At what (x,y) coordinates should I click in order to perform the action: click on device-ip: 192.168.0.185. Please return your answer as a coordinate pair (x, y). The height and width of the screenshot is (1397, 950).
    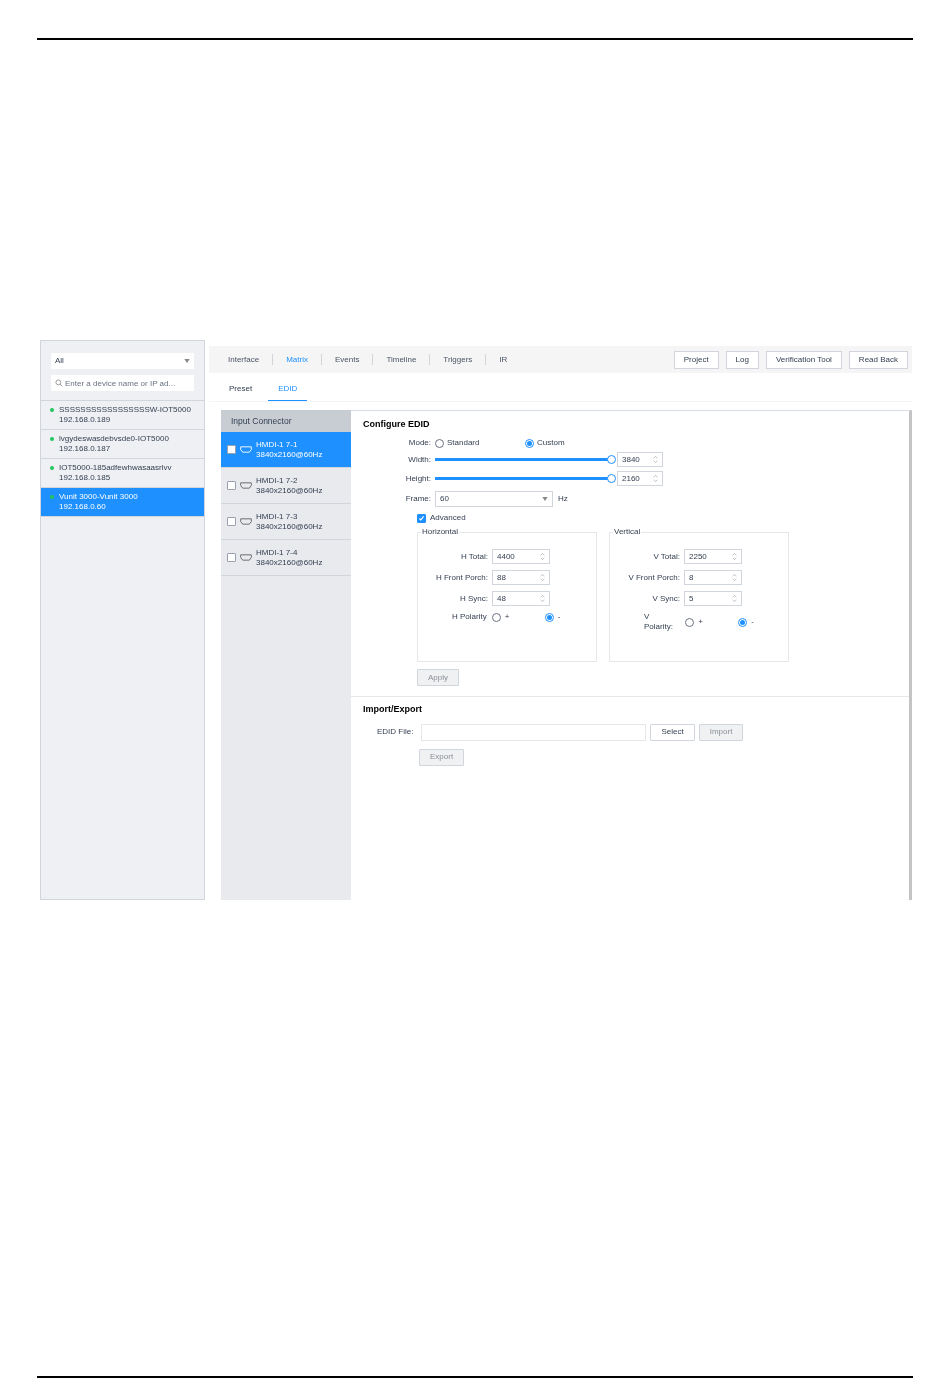
    Looking at the image, I should click on (85, 478).